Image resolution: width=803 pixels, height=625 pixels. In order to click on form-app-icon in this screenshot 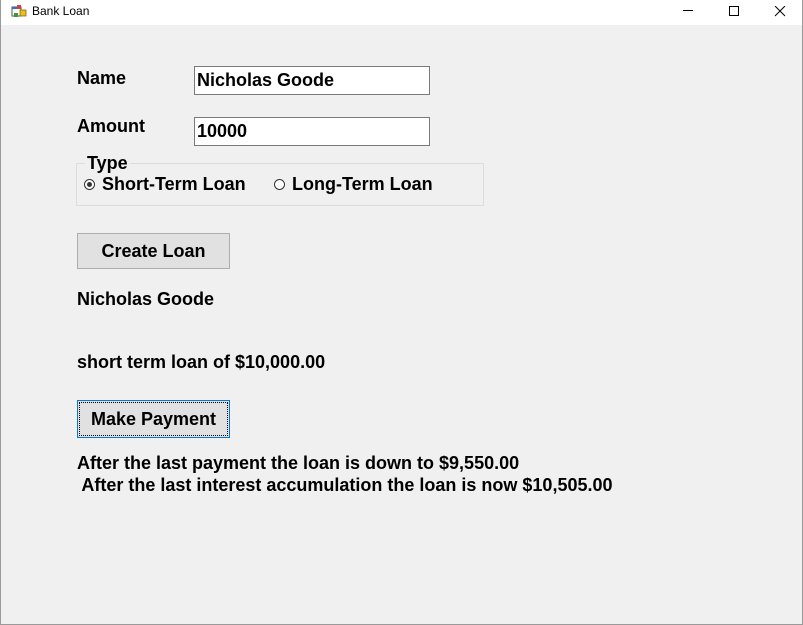, I will do `click(19, 11)`.